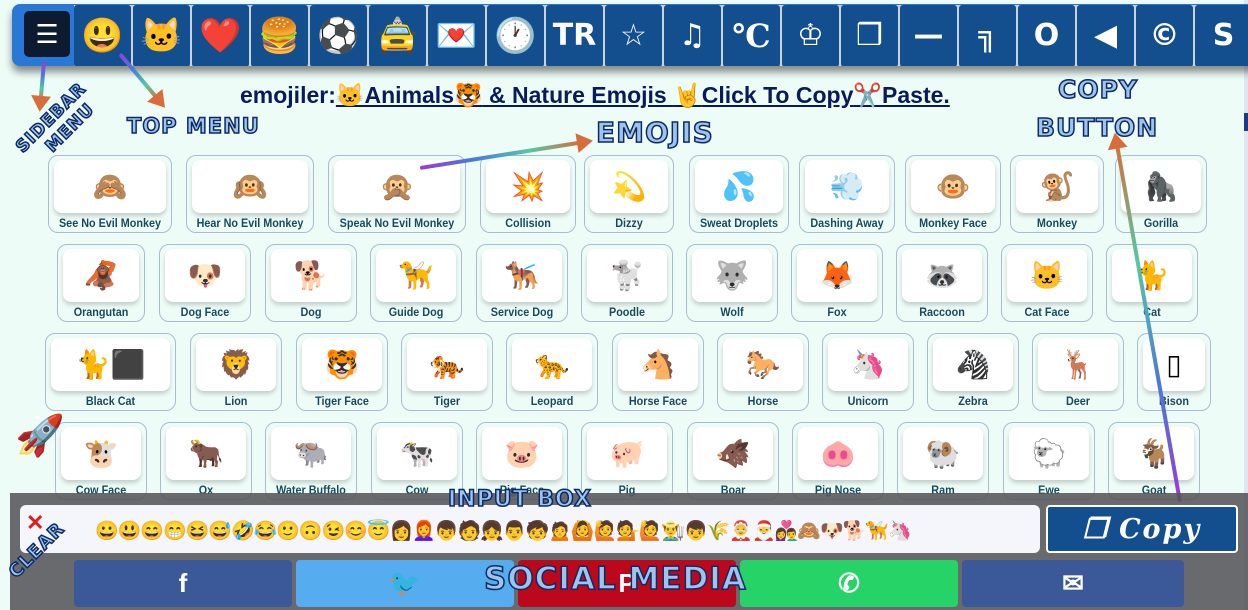  What do you see at coordinates (629, 186) in the screenshot?
I see `emoji-glyph: 💫` at bounding box center [629, 186].